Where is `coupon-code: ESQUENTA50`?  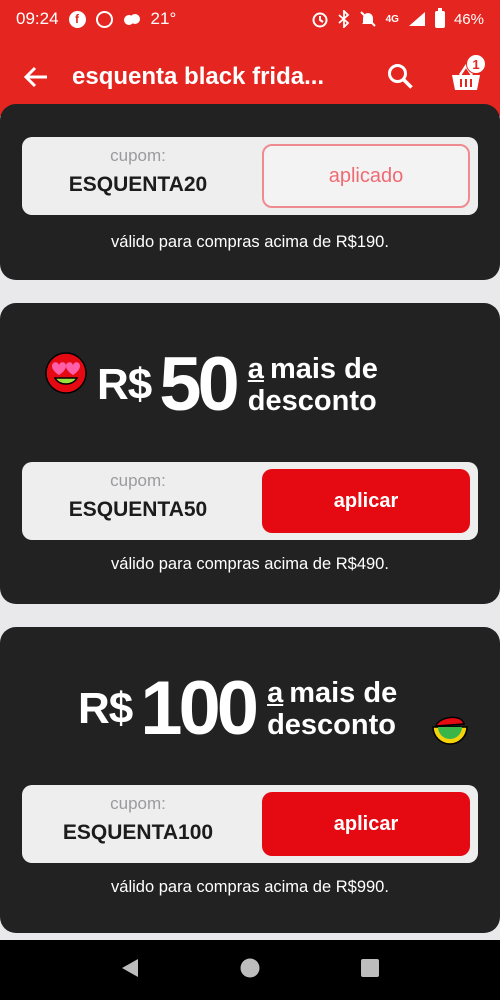
coupon-code: ESQUENTA50 is located at coordinates (138, 509).